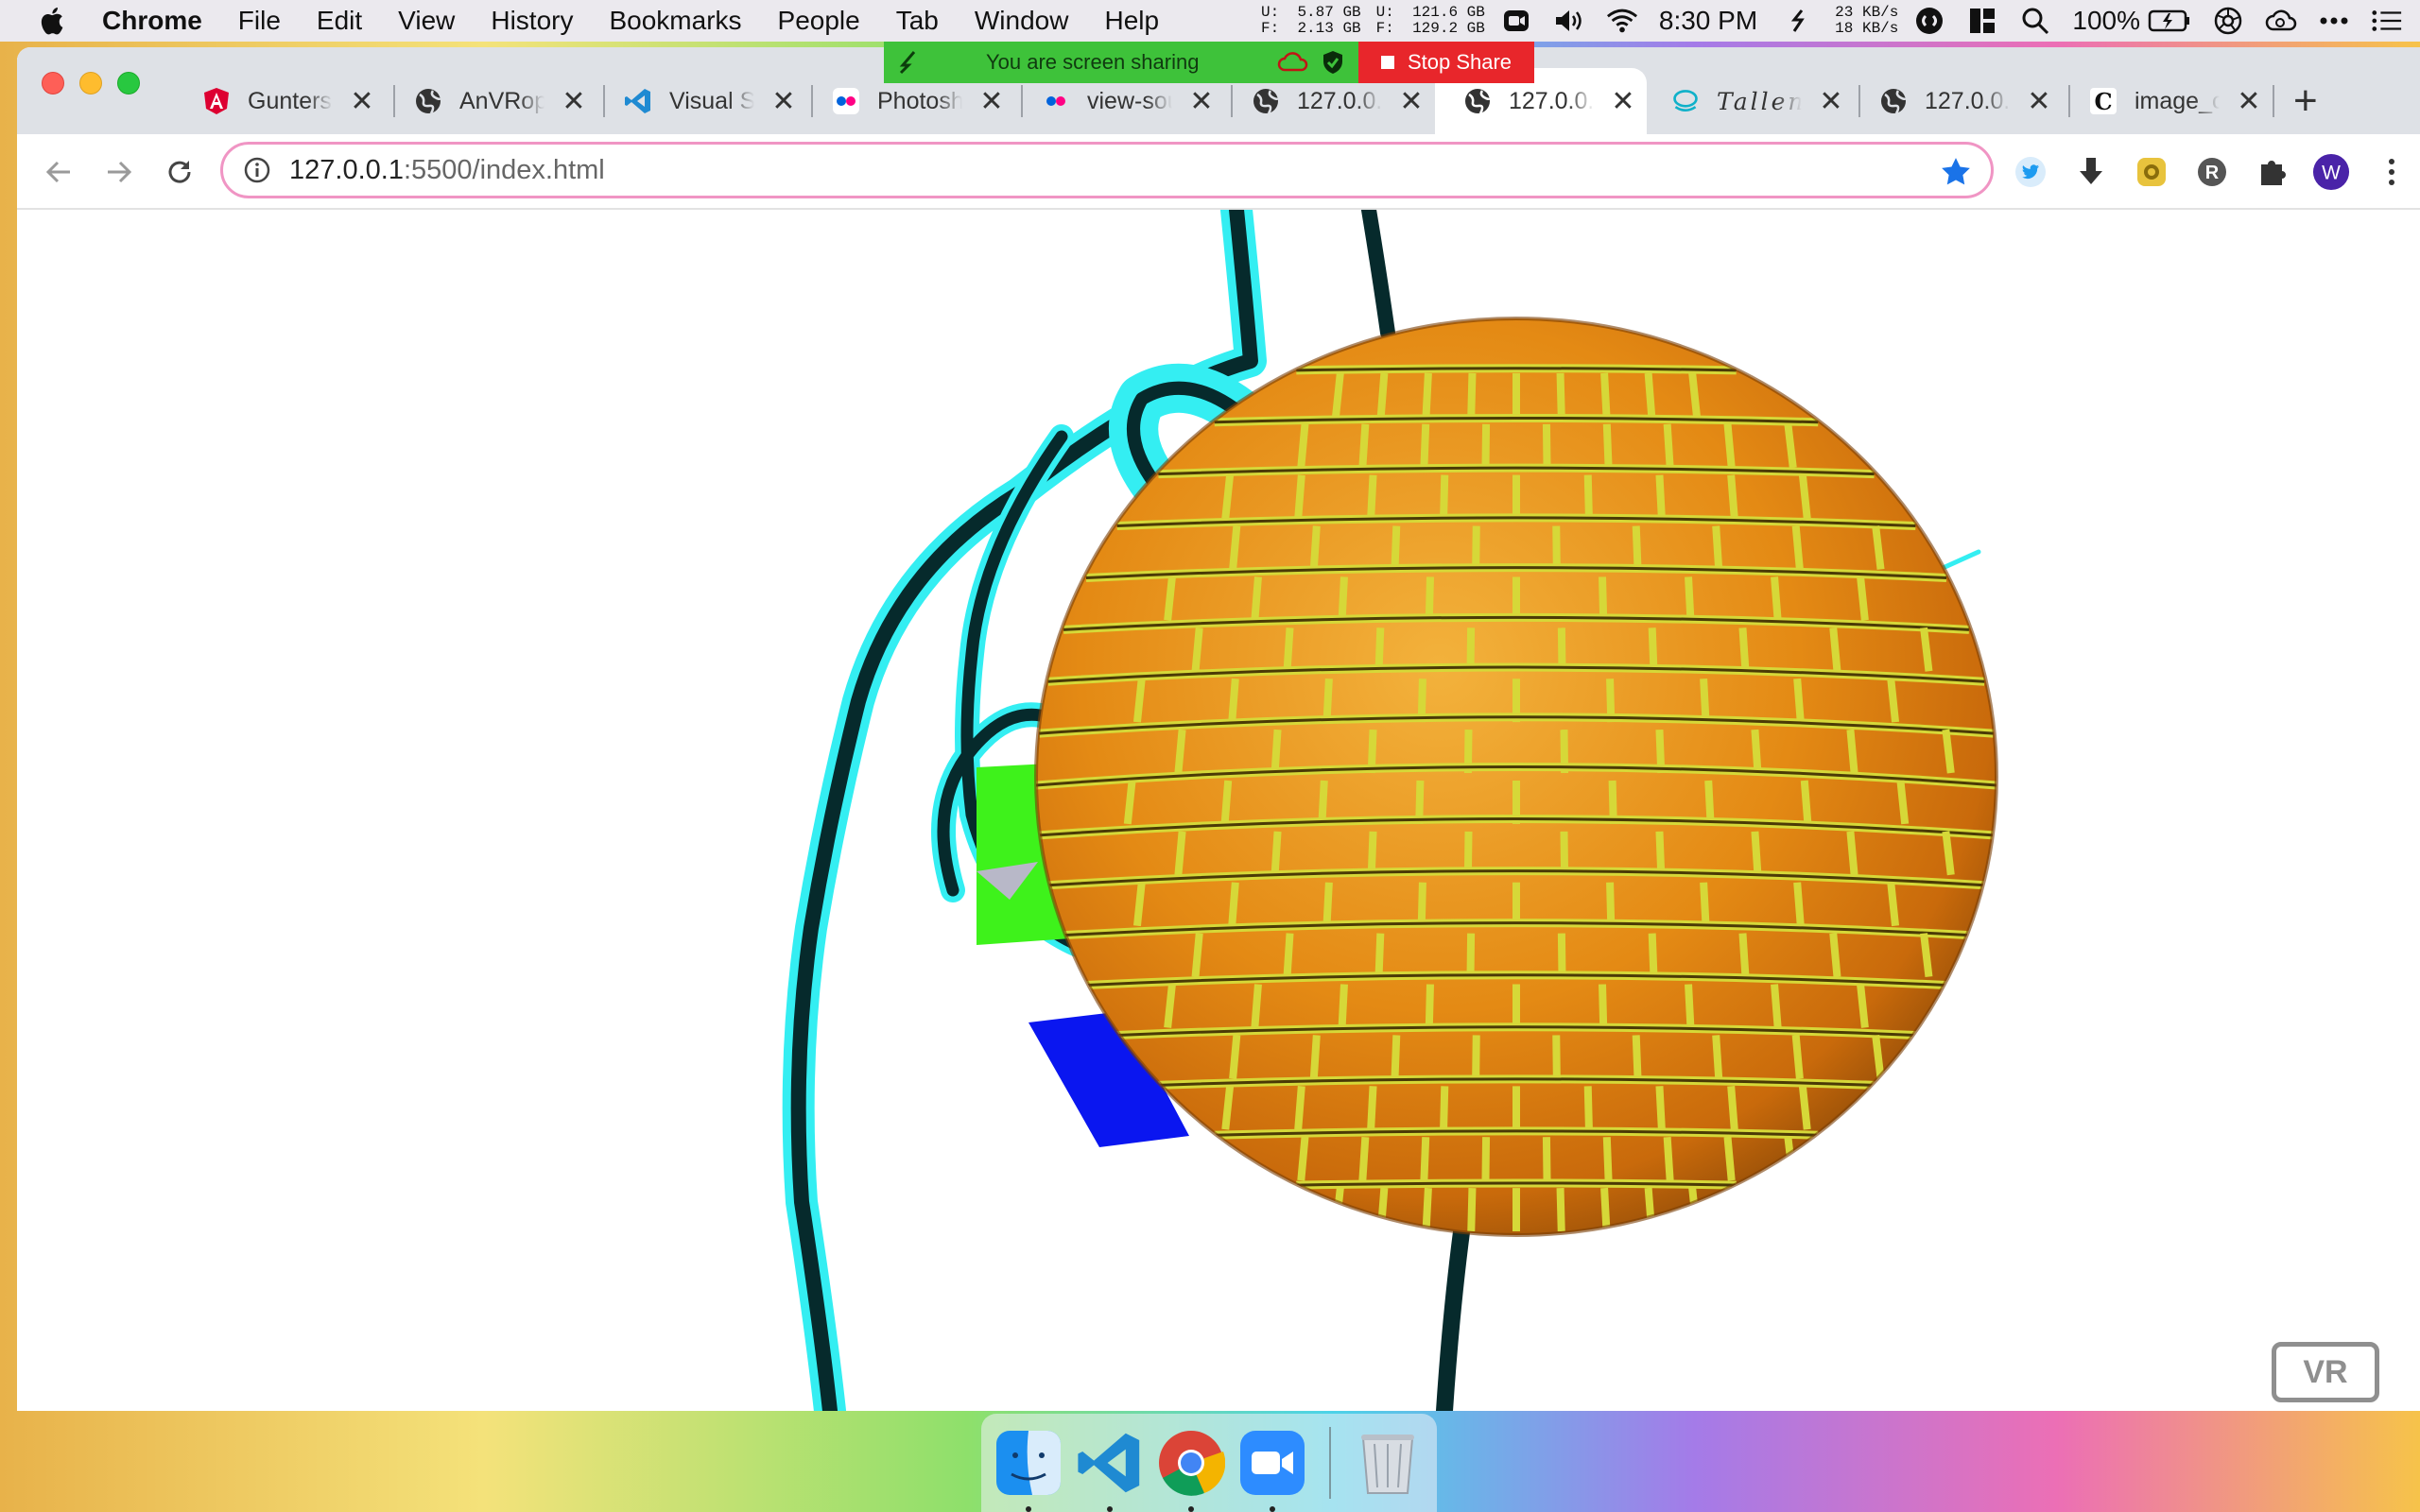 This screenshot has height=1512, width=2420. What do you see at coordinates (1866, 21) in the screenshot?
I see `network-stat: 23 KB/s 18 KB/s` at bounding box center [1866, 21].